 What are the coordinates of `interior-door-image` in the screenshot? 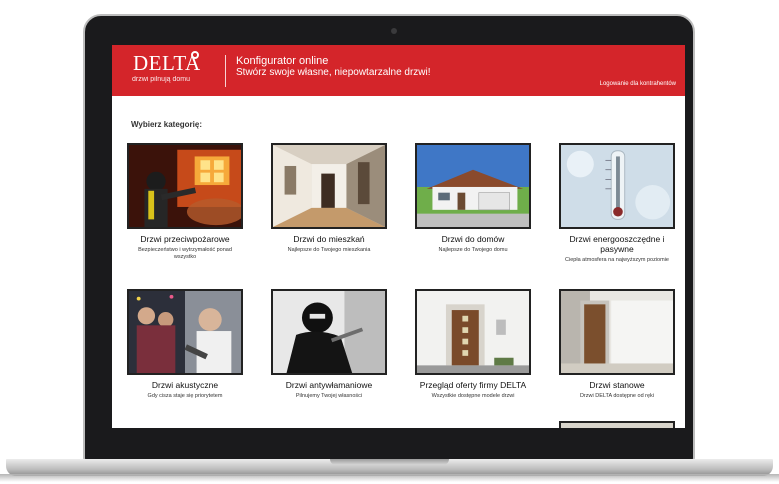 It's located at (617, 332).